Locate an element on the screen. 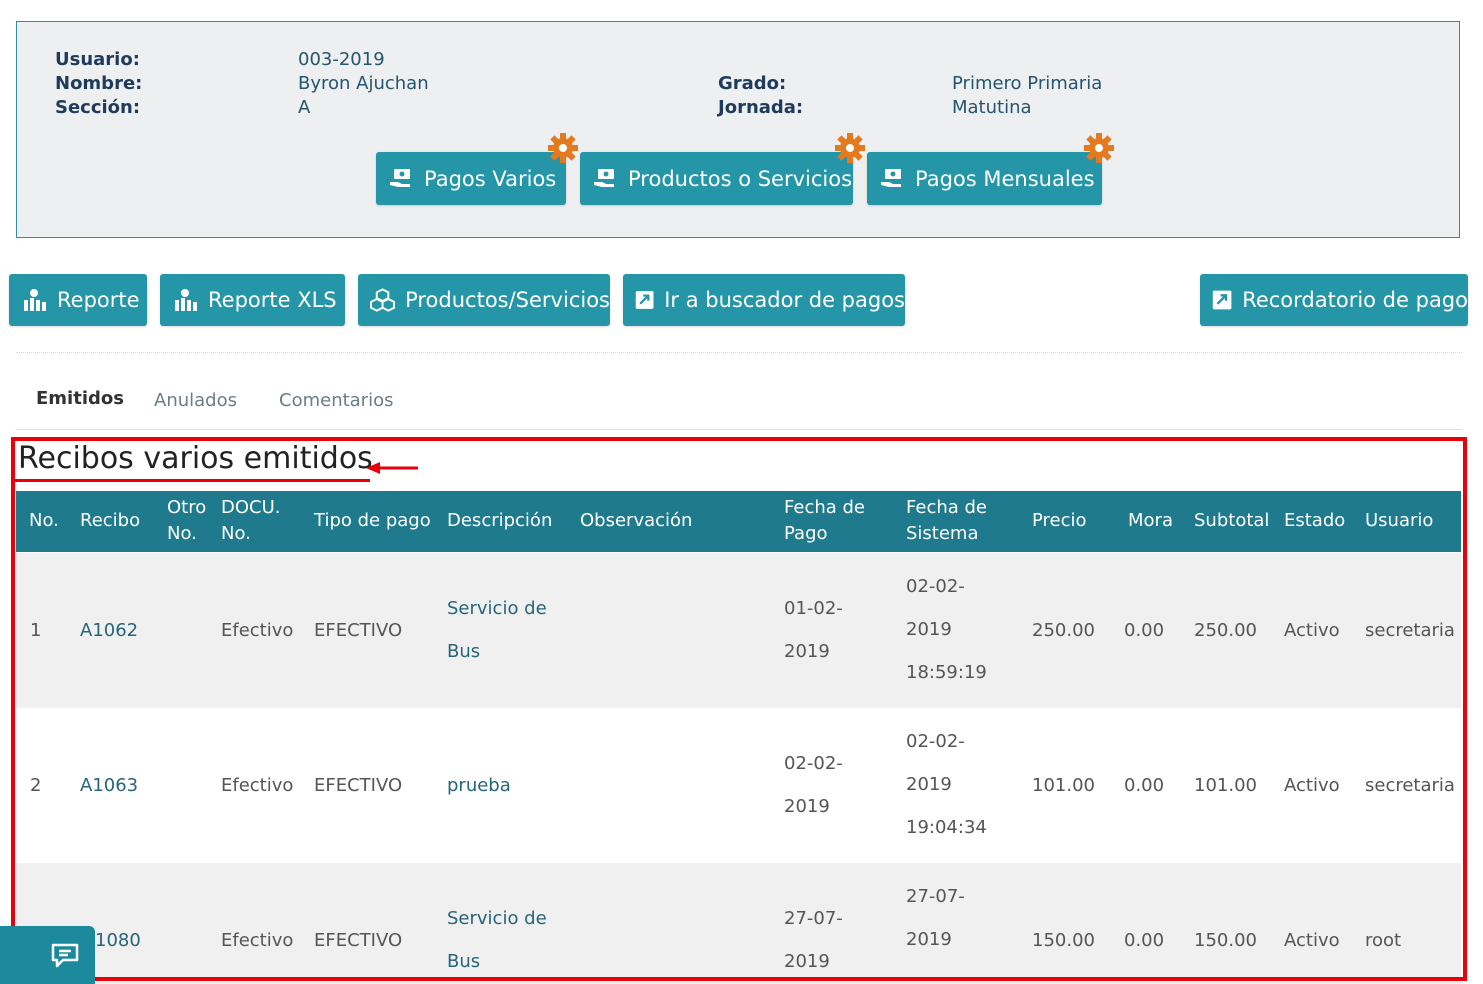 Image resolution: width=1483 pixels, height=984 pixels. reporte-label: Reporte is located at coordinates (98, 300).